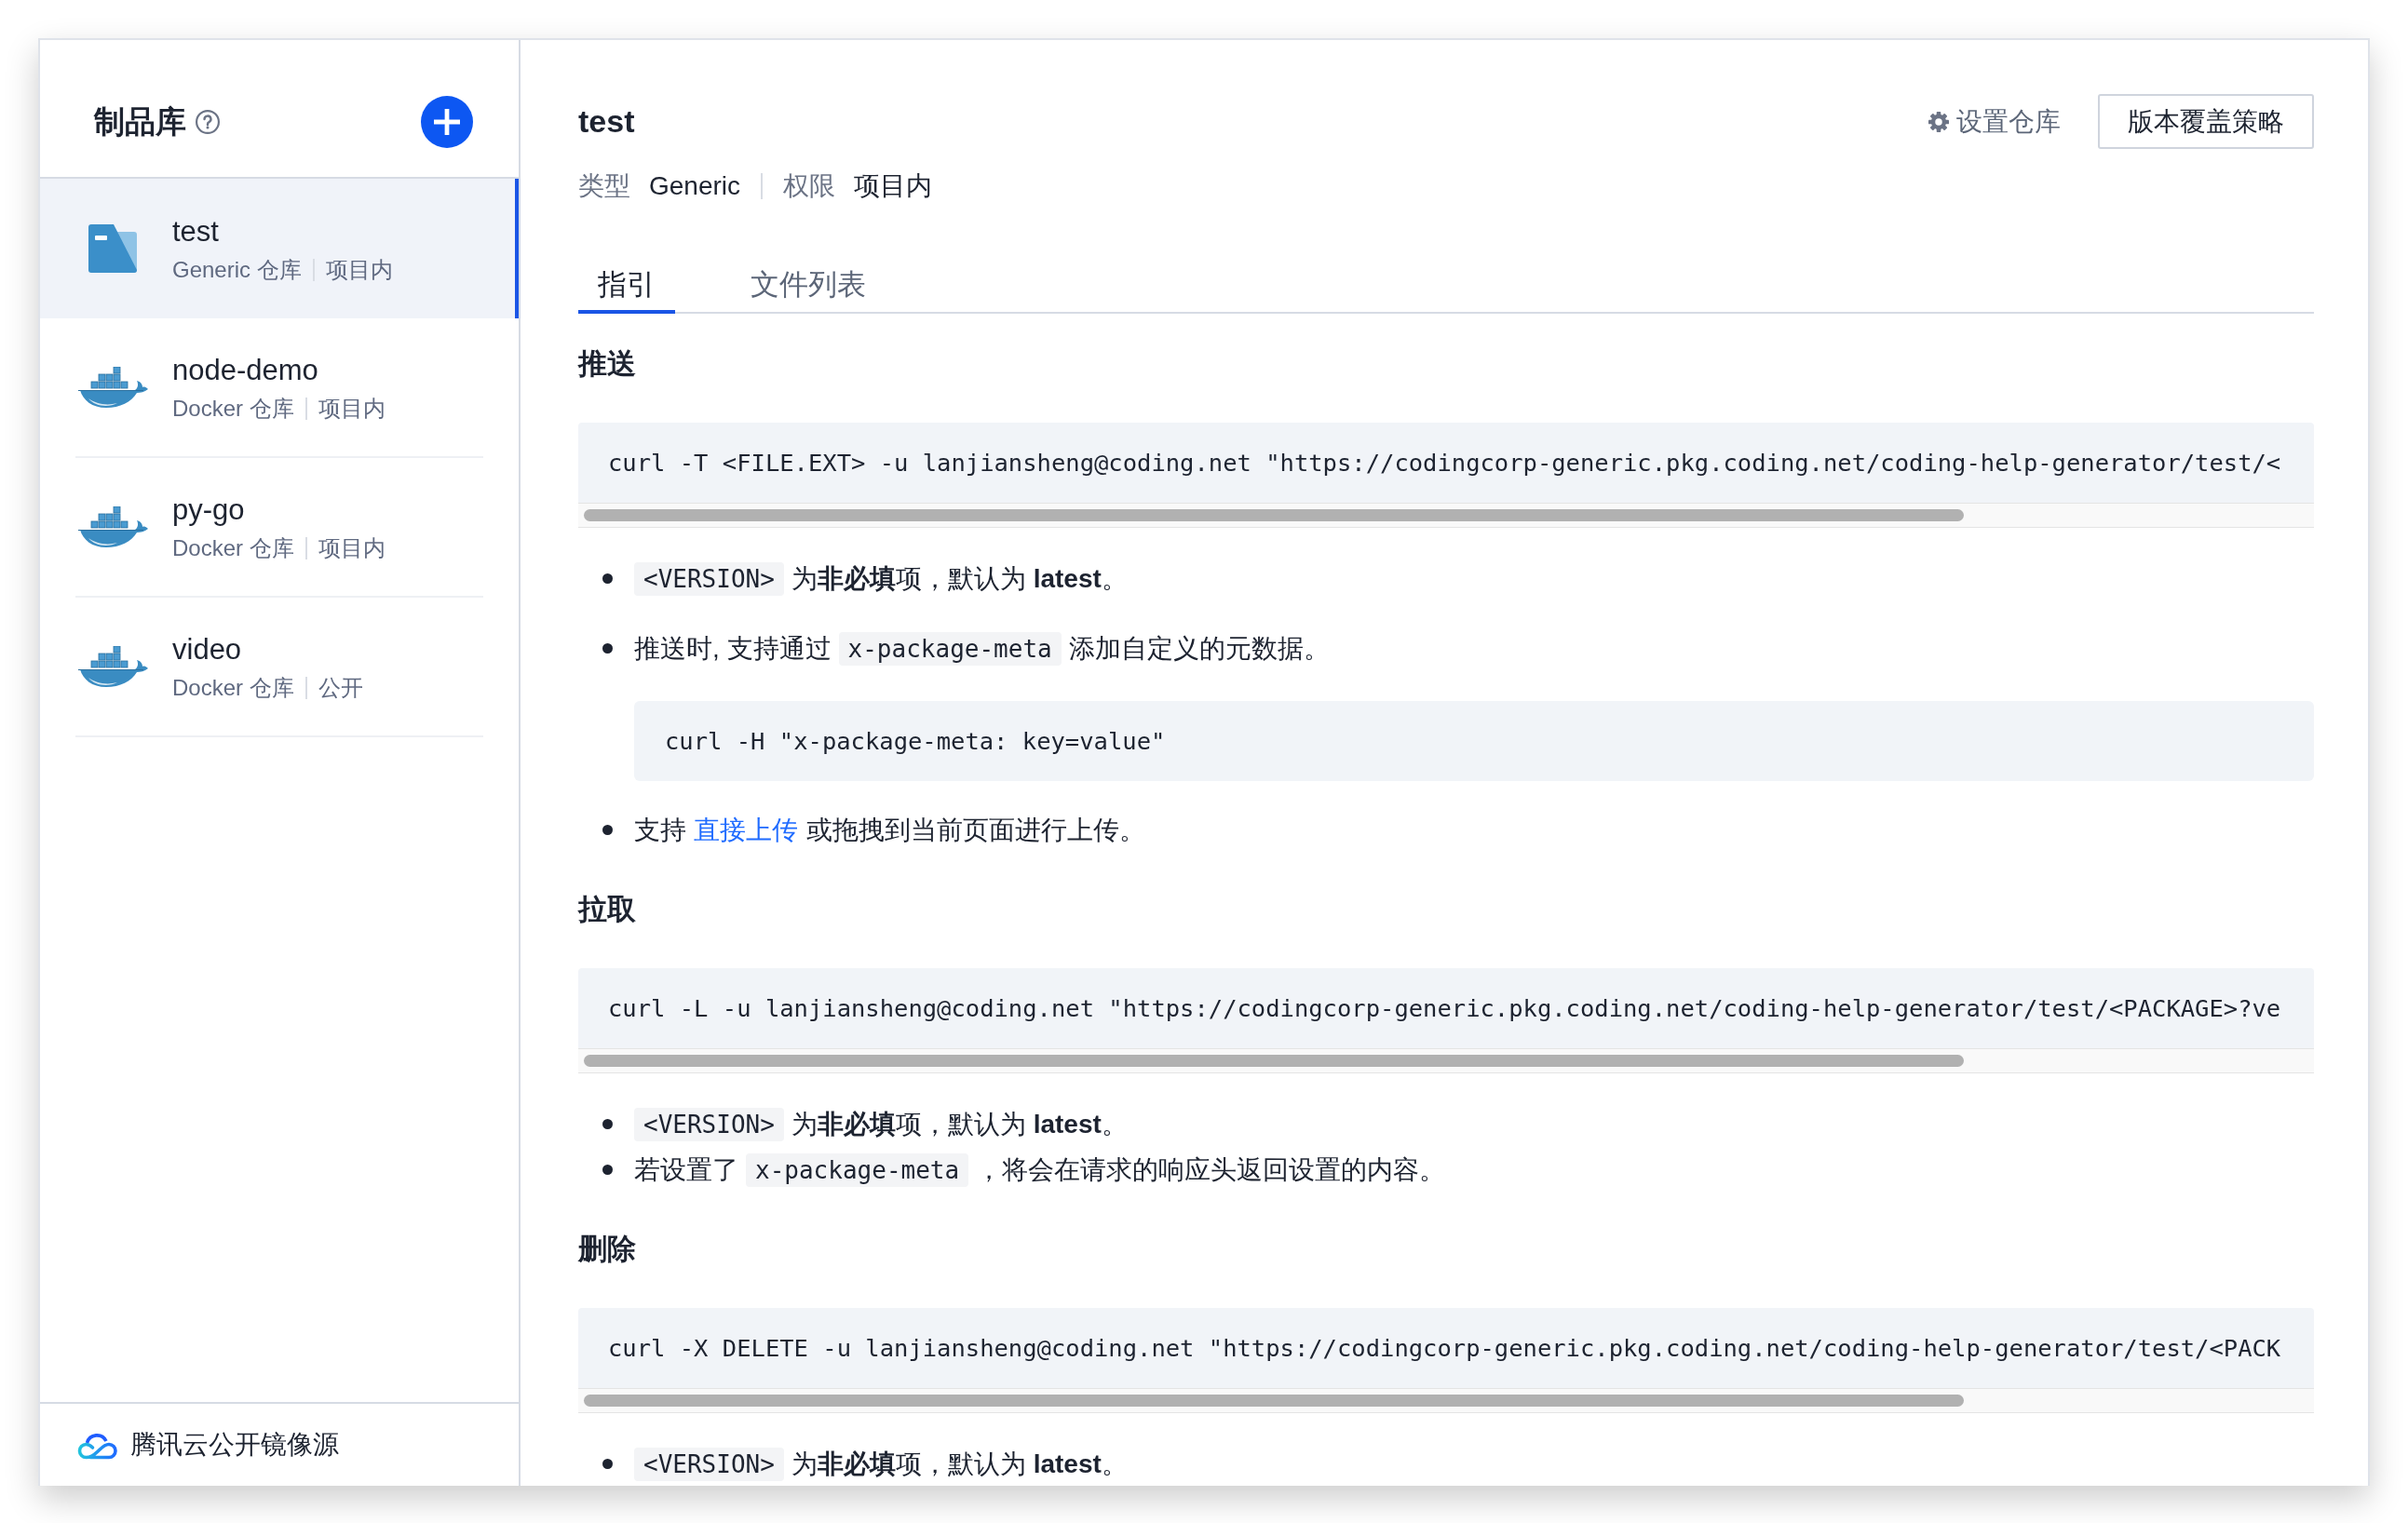 The height and width of the screenshot is (1523, 2408). What do you see at coordinates (607, 1249) in the screenshot?
I see `section-heading: 删除` at bounding box center [607, 1249].